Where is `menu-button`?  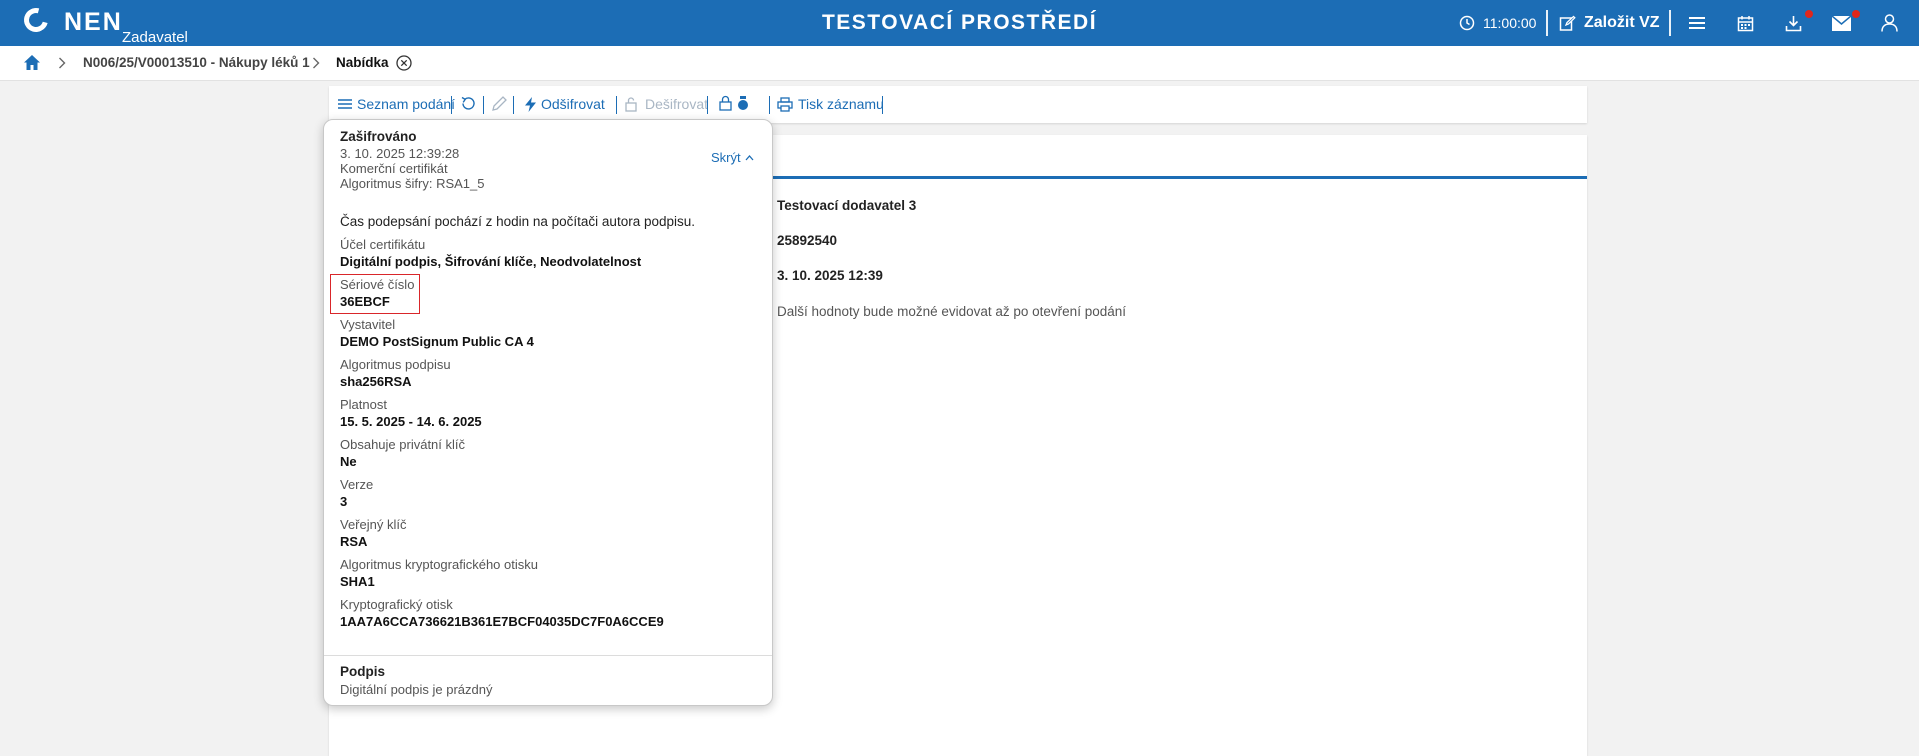
menu-button is located at coordinates (1697, 23).